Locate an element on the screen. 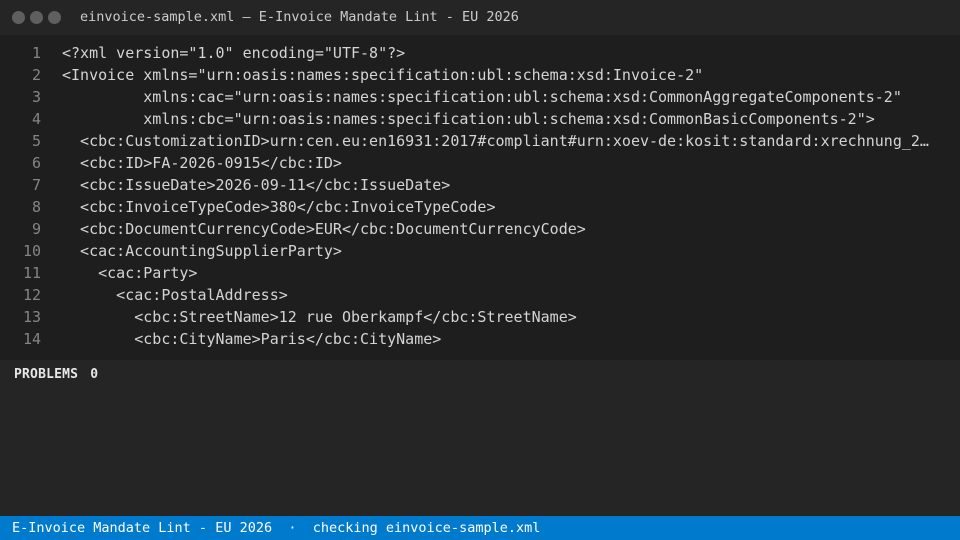 Image resolution: width=960 pixels, height=540 pixels. maximize-window-icon is located at coordinates (54, 17).